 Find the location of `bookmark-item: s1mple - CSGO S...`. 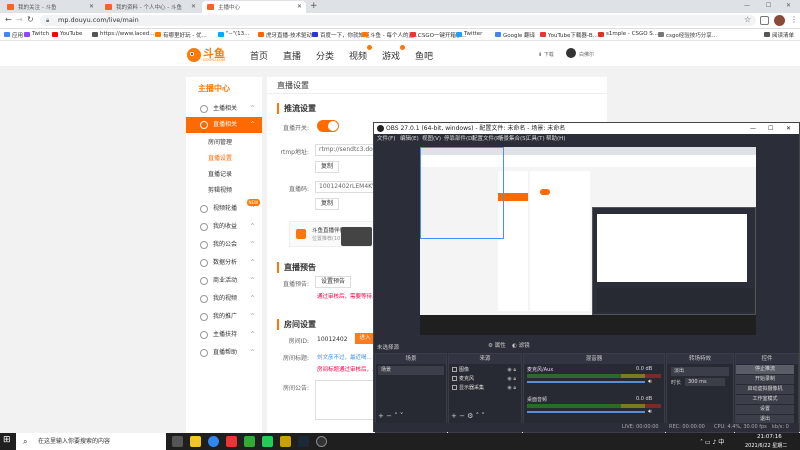

bookmark-item: s1mple - CSGO S... is located at coordinates (628, 34).